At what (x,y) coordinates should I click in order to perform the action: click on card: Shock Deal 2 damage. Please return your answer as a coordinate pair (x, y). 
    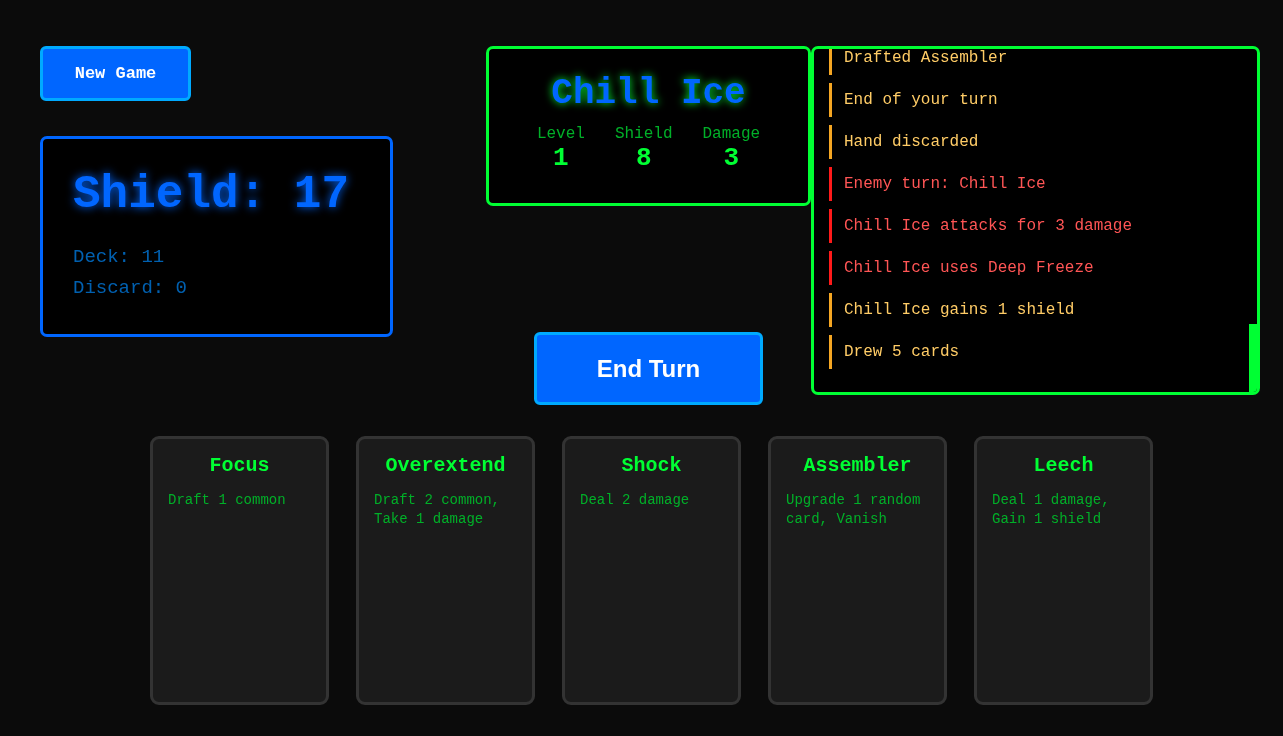
    Looking at the image, I should click on (651, 570).